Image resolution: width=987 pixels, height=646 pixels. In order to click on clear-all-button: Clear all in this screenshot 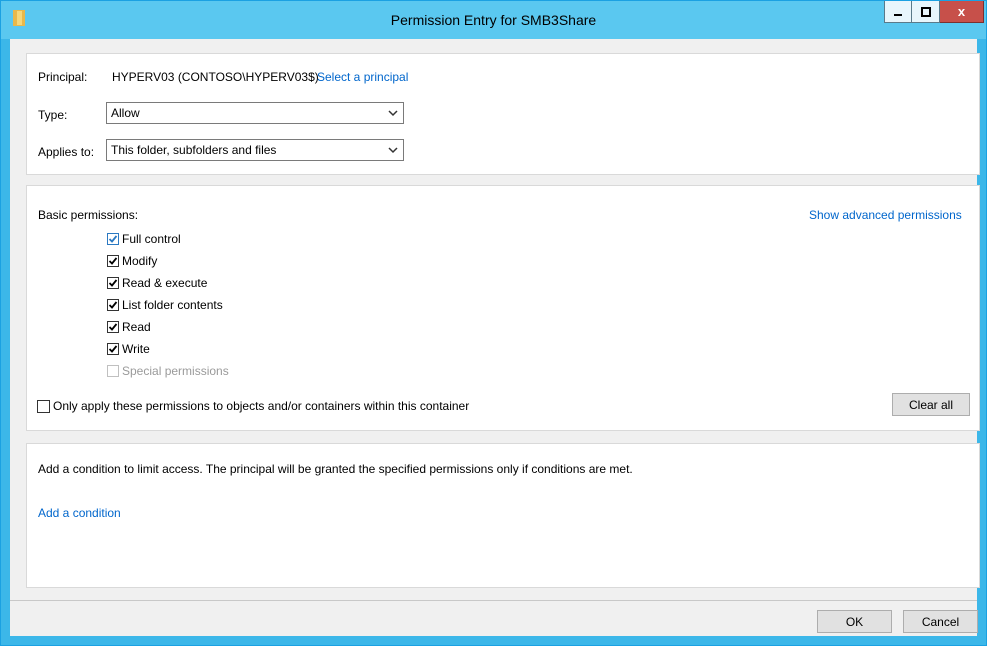, I will do `click(931, 404)`.